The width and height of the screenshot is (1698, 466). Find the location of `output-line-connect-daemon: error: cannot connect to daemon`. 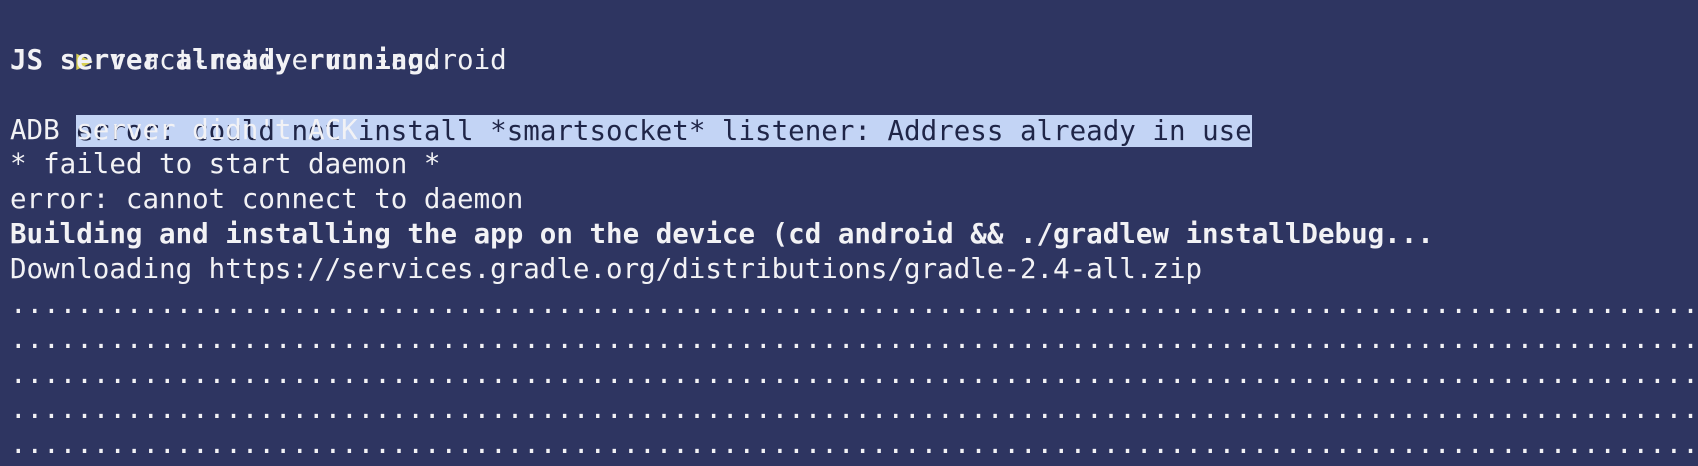

output-line-connect-daemon: error: cannot connect to daemon is located at coordinates (267, 199).